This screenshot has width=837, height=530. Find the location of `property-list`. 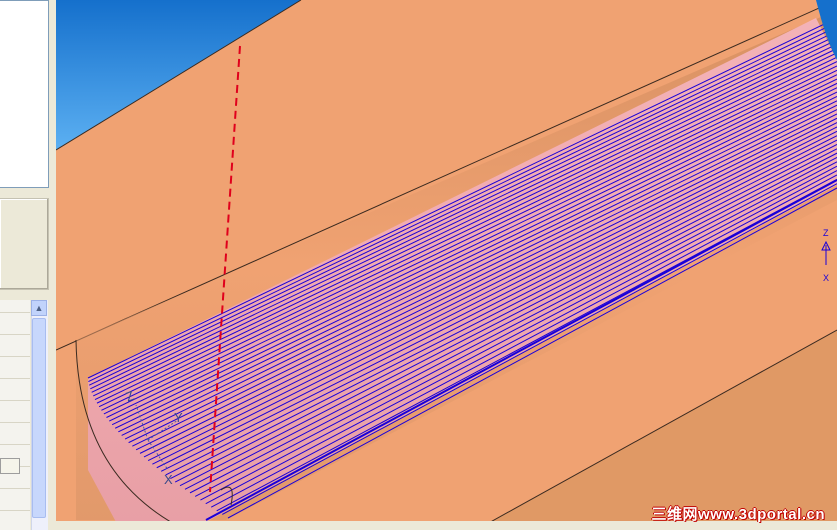

property-list is located at coordinates (15, 415).